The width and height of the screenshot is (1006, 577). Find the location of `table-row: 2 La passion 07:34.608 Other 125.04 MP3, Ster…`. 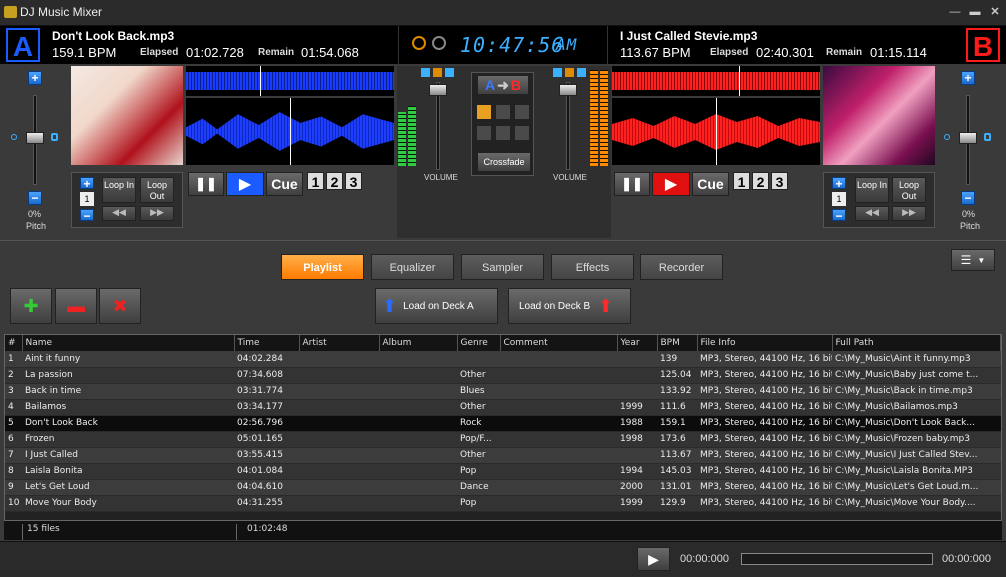

table-row: 2 La passion 07:34.608 Other 125.04 MP3, Ster… is located at coordinates (503, 375).